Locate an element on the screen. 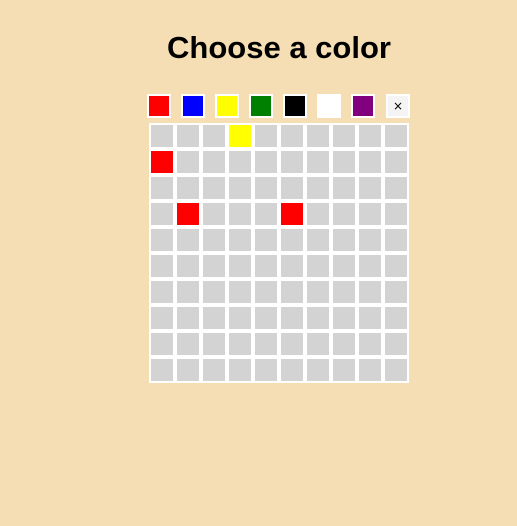  swatch-black is located at coordinates (295, 106).